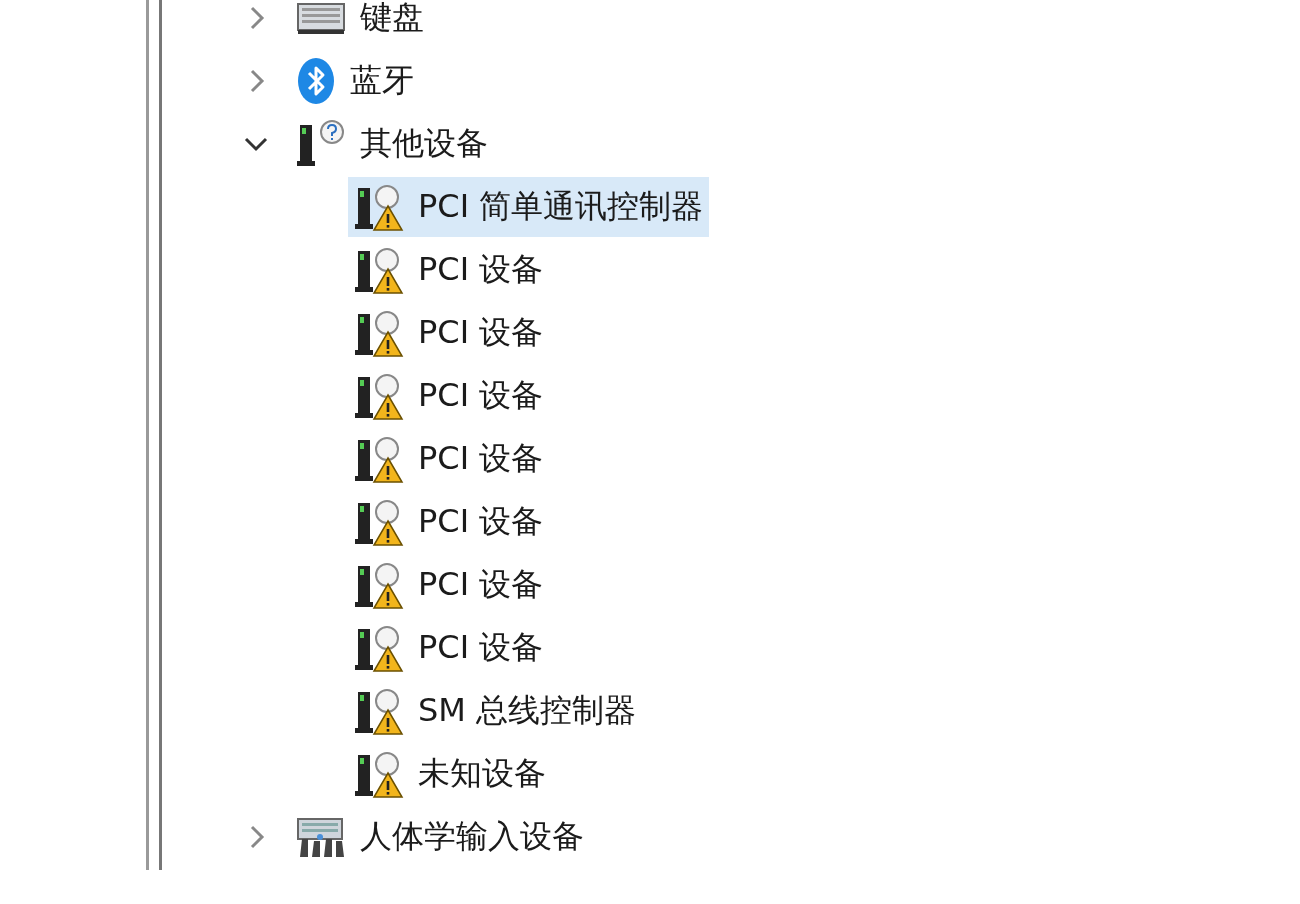 The width and height of the screenshot is (1300, 904). What do you see at coordinates (495, 710) in the screenshot?
I see `tree-item: SM 总线控制器` at bounding box center [495, 710].